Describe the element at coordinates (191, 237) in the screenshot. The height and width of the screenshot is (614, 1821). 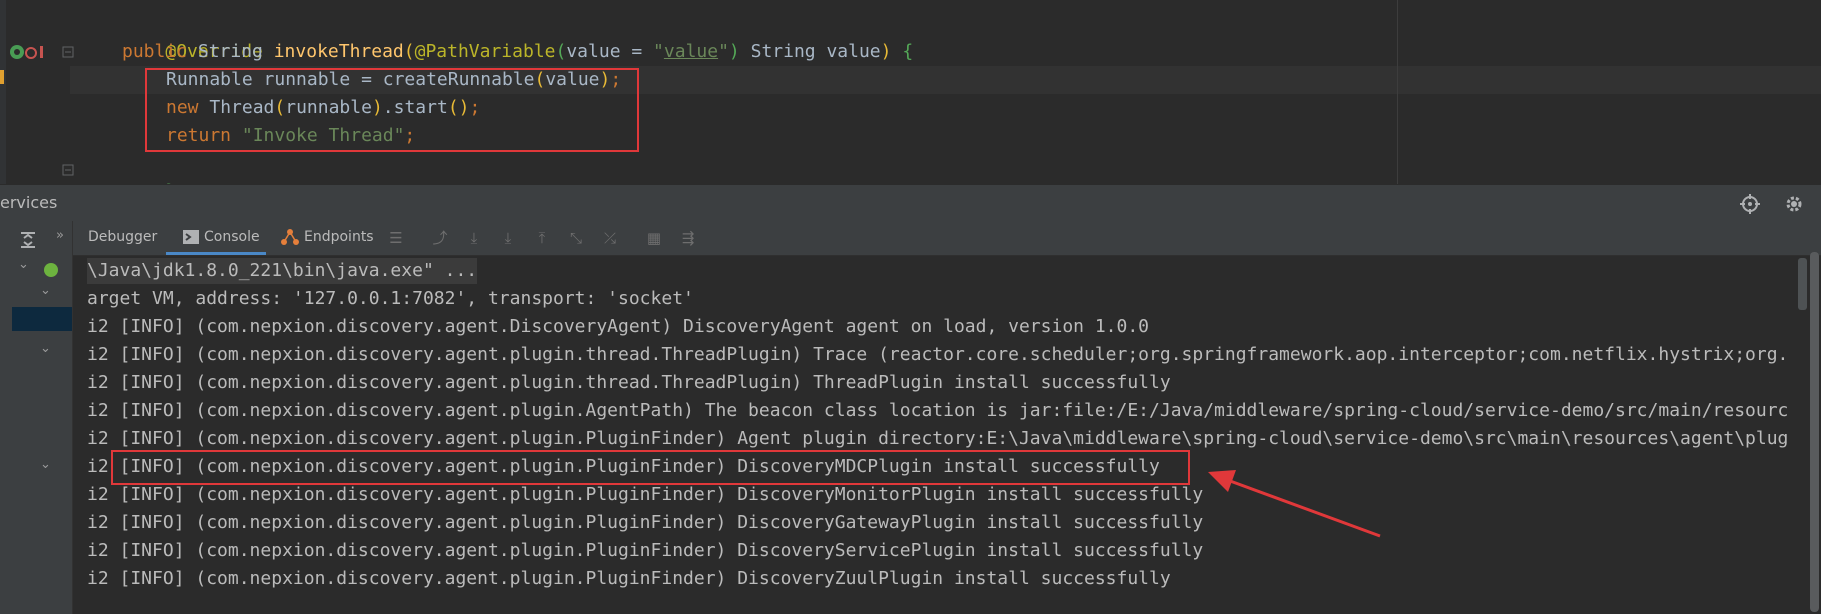
I see `console-icon` at that location.